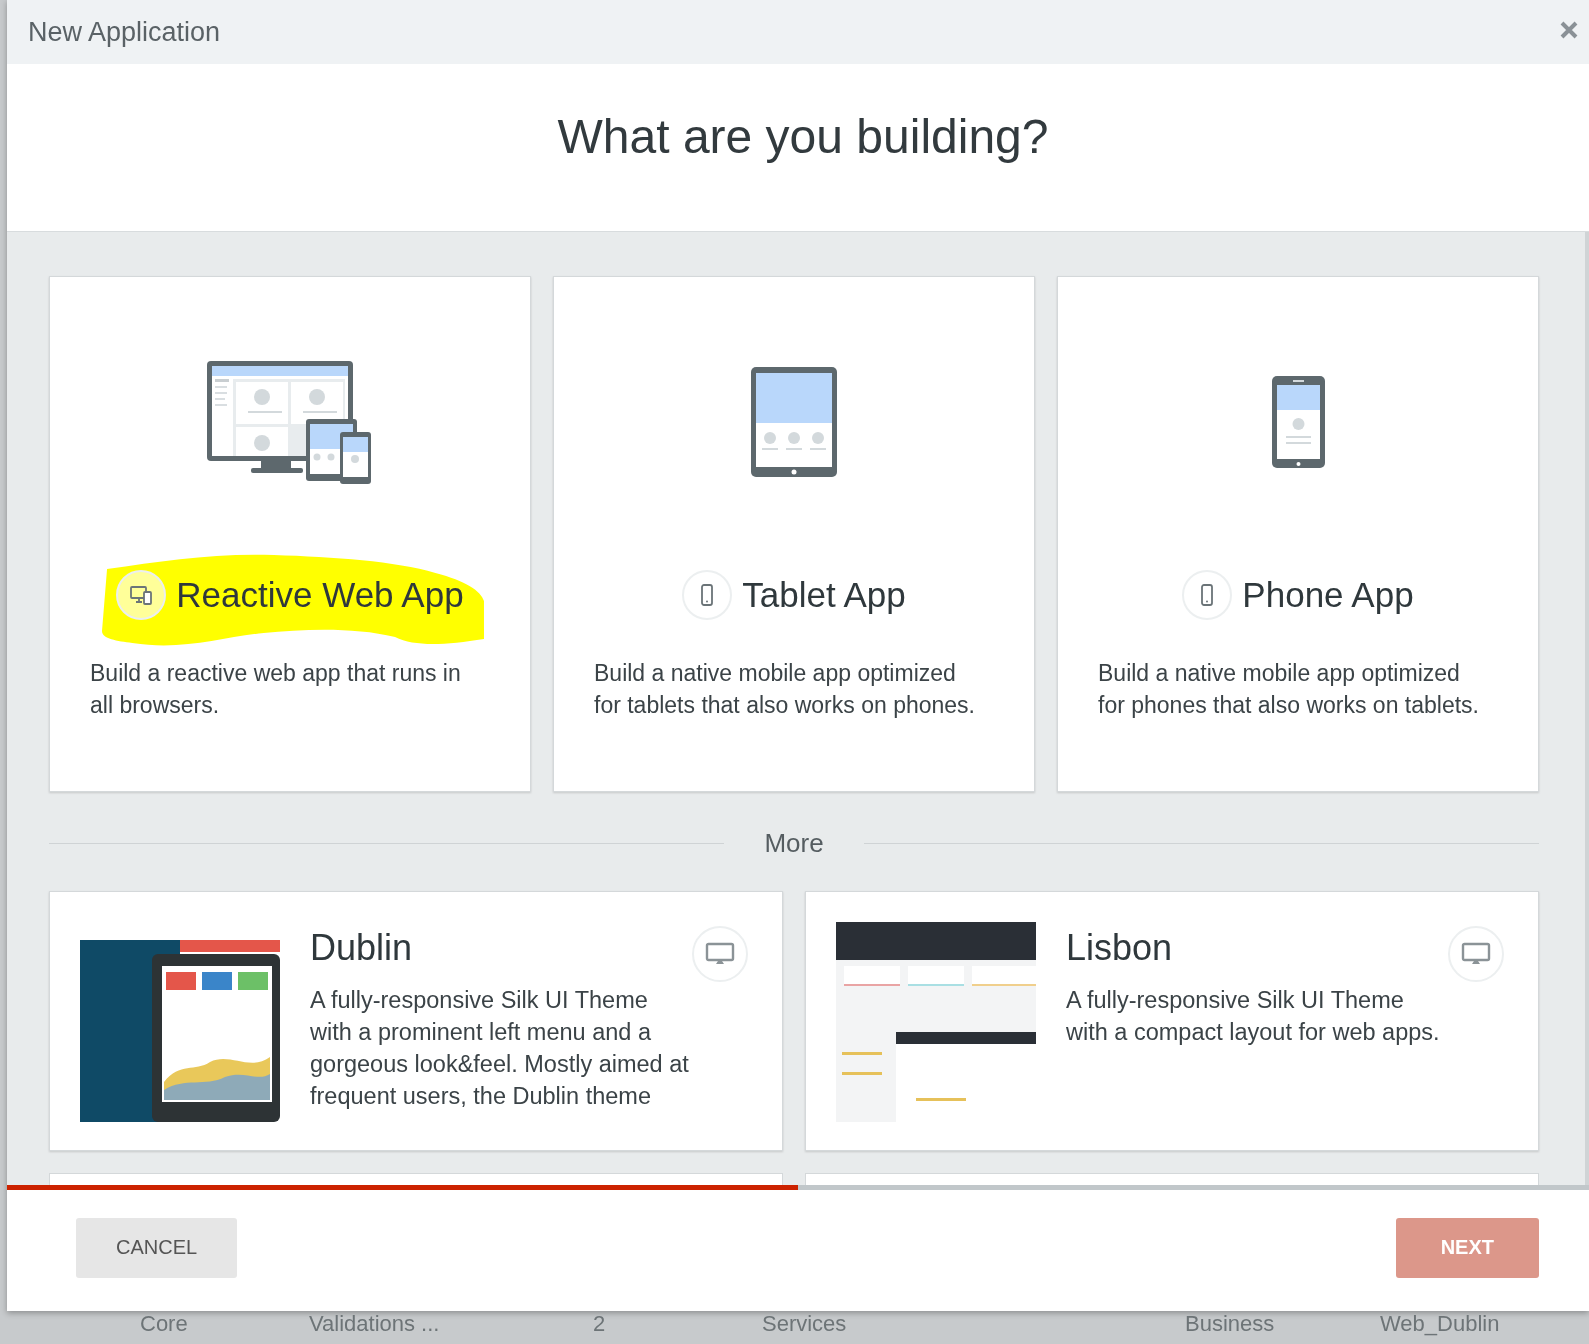 This screenshot has width=1589, height=1344. Describe the element at coordinates (1253, 1016) in the screenshot. I see `theme-description: A fully-responsive Silk UI Theme with a compact layout for web apps.` at that location.